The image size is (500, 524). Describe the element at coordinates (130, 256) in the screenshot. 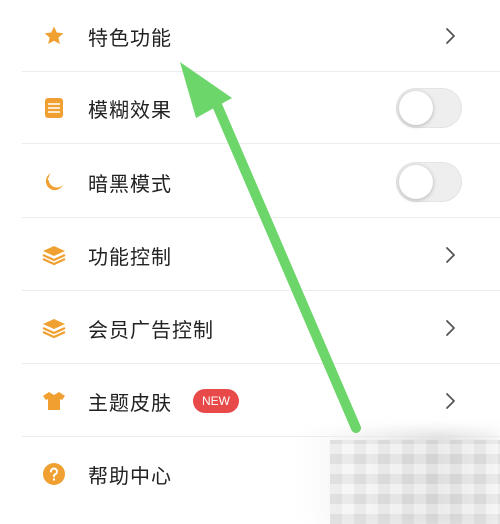

I see `settings-item-label: 功能控制` at that location.